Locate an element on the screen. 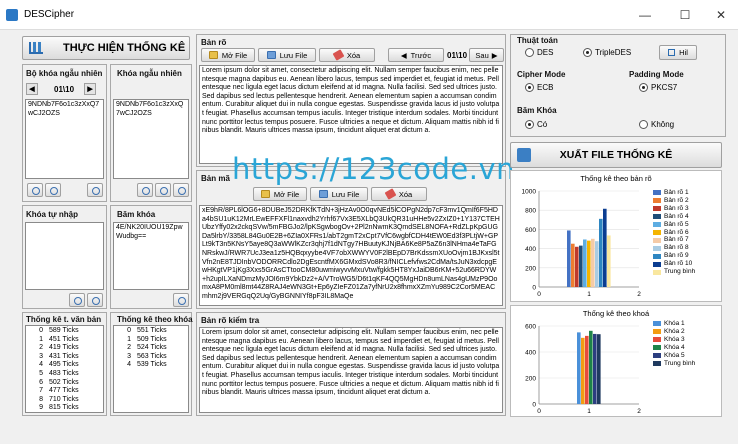 The image size is (738, 444). table-row: 5 483 Ticks is located at coordinates (64, 374).